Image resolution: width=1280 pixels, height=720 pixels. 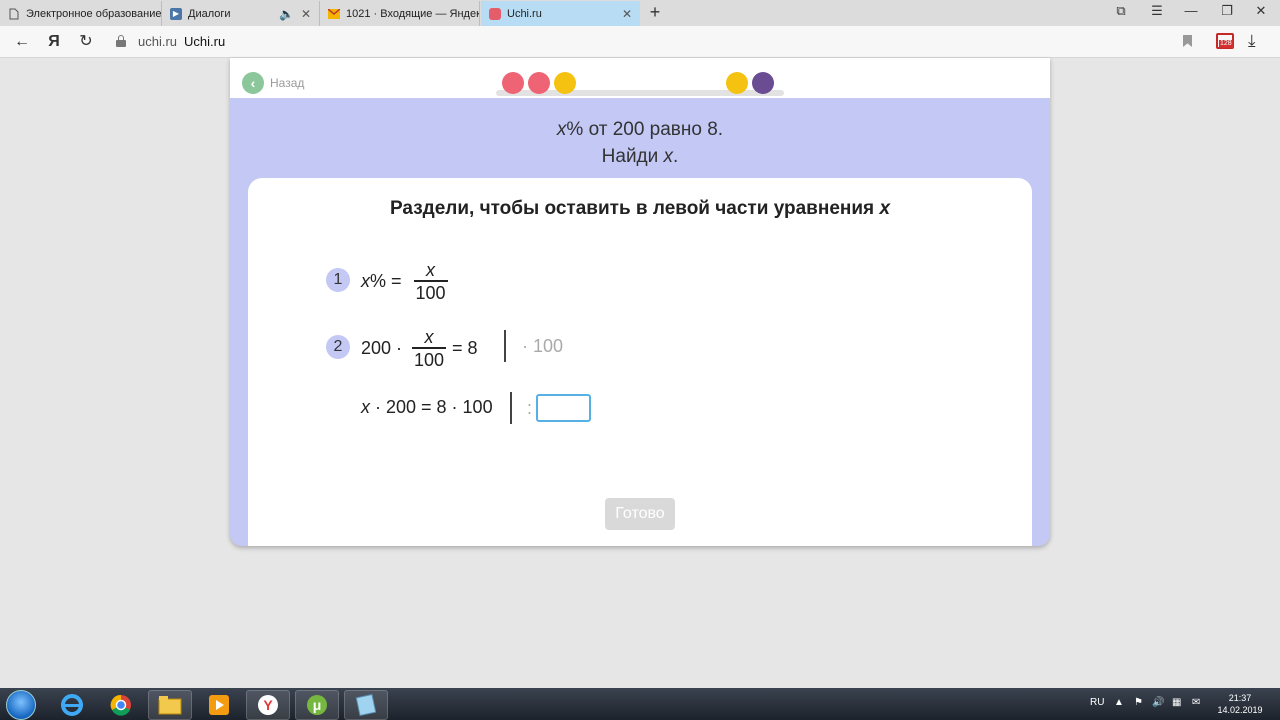 What do you see at coordinates (121, 705) in the screenshot?
I see `chrome-icon` at bounding box center [121, 705].